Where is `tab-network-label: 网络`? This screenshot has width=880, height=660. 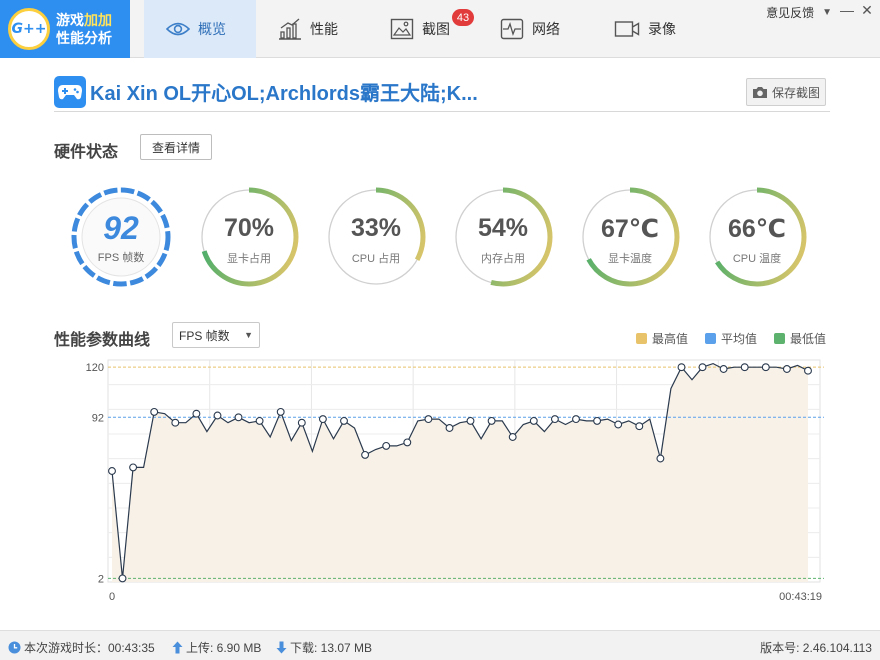 tab-network-label: 网络 is located at coordinates (546, 29).